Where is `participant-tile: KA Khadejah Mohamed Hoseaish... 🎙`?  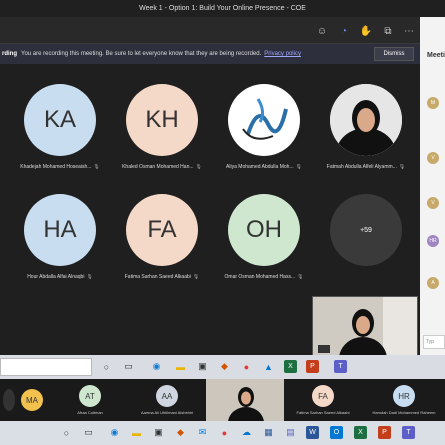
participant-tile: KA Khadejah Mohamed Hoseaish... 🎙 is located at coordinates (60, 127).